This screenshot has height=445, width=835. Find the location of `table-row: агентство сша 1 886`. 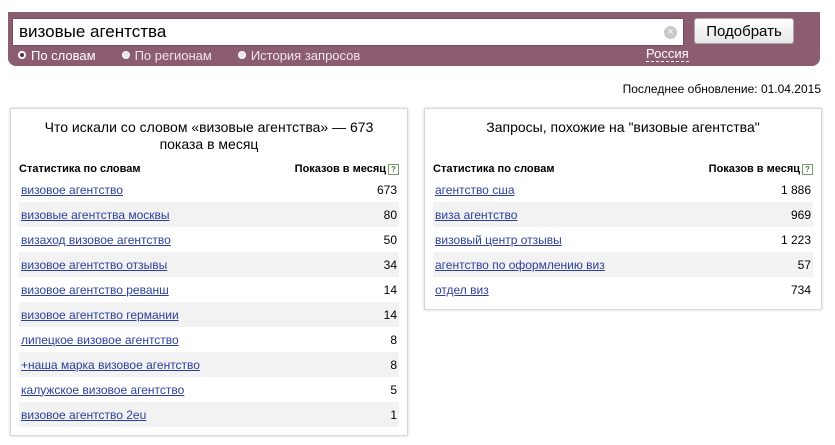

table-row: агентство сша 1 886 is located at coordinates (623, 189).